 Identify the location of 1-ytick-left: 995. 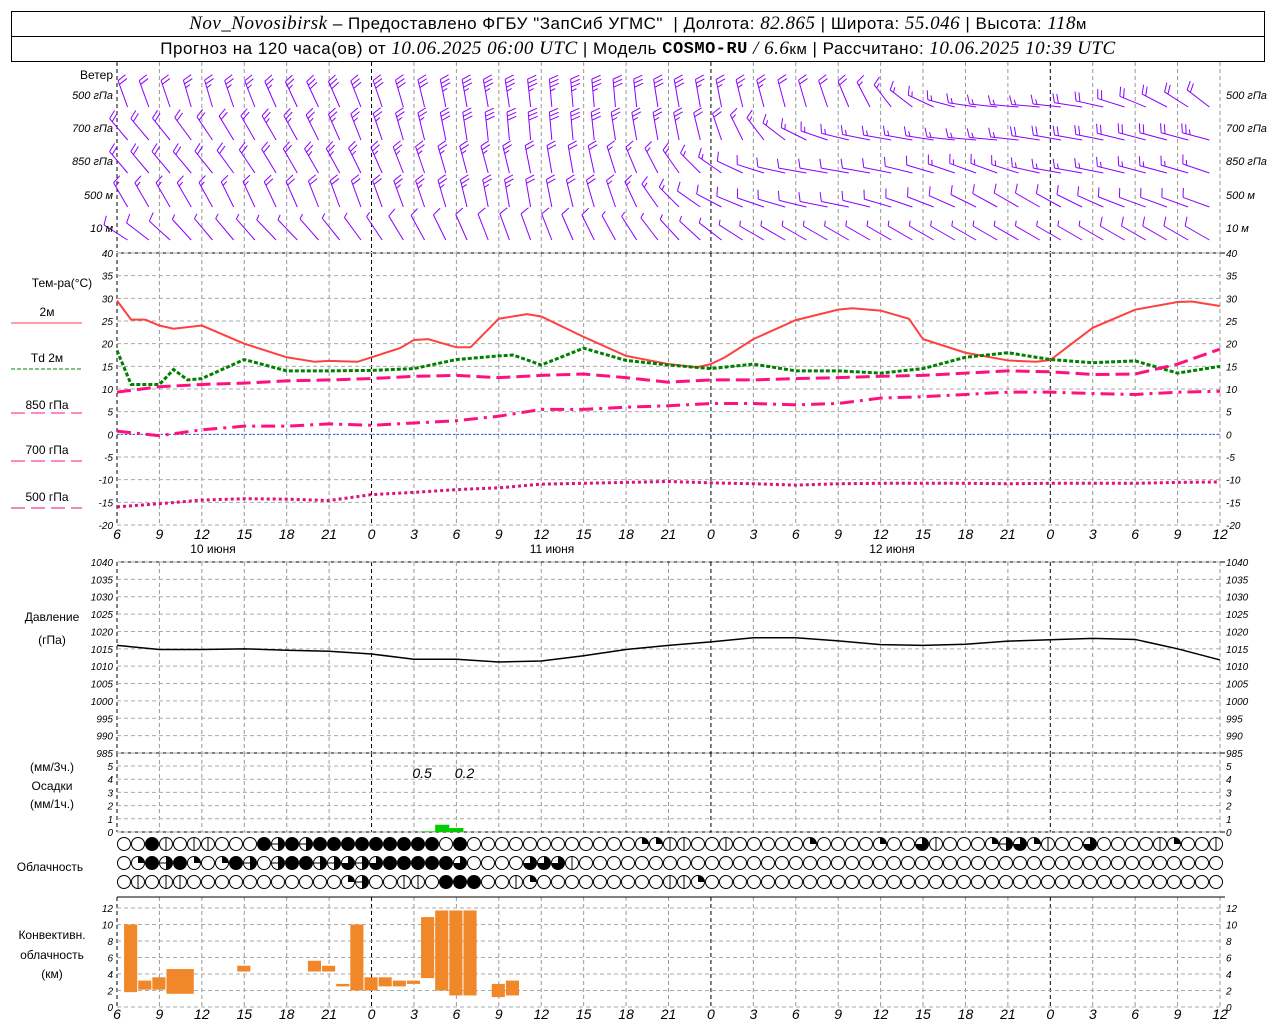
(104, 719).